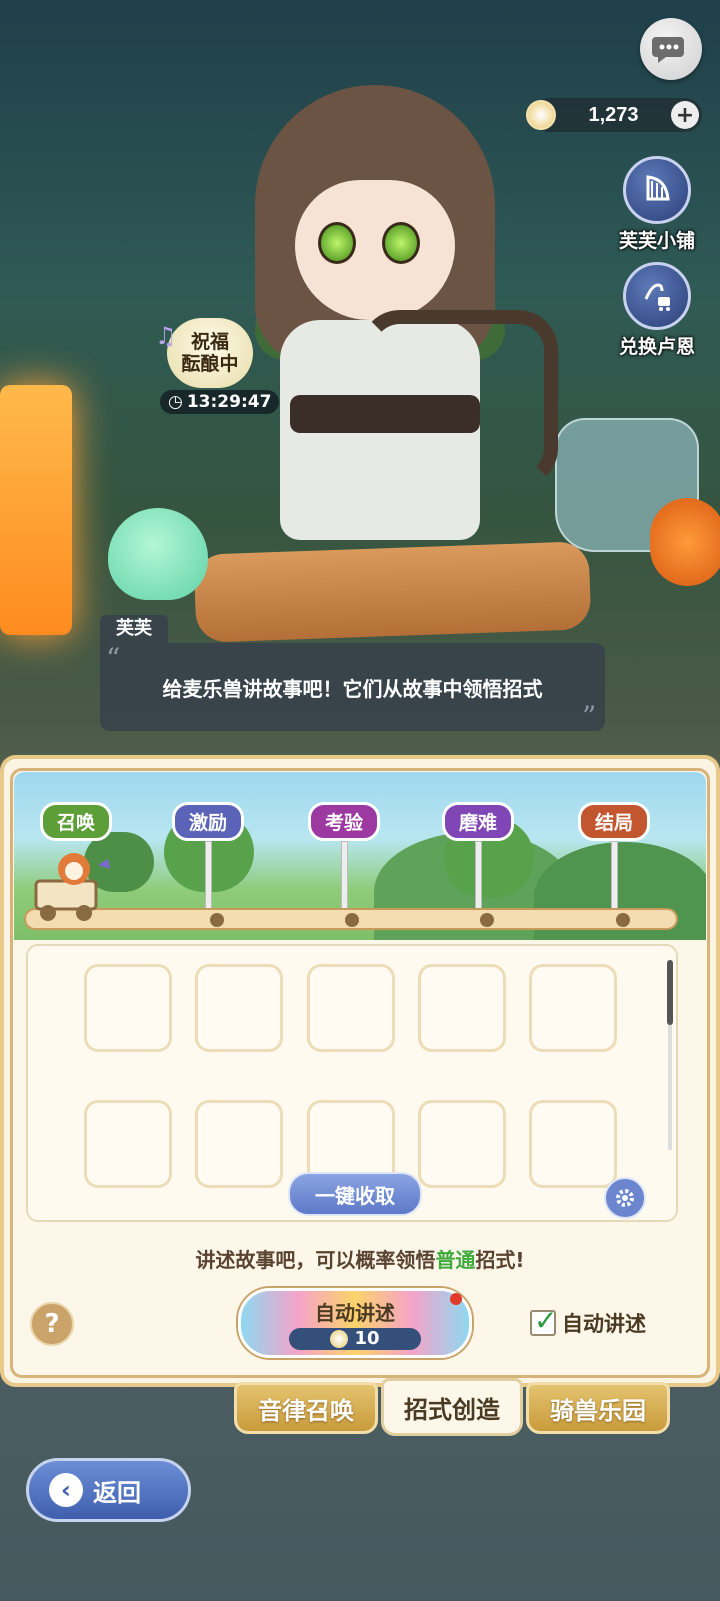 The width and height of the screenshot is (720, 1601). What do you see at coordinates (229, 402) in the screenshot?
I see `blessing-timer-text: 13:29:47` at bounding box center [229, 402].